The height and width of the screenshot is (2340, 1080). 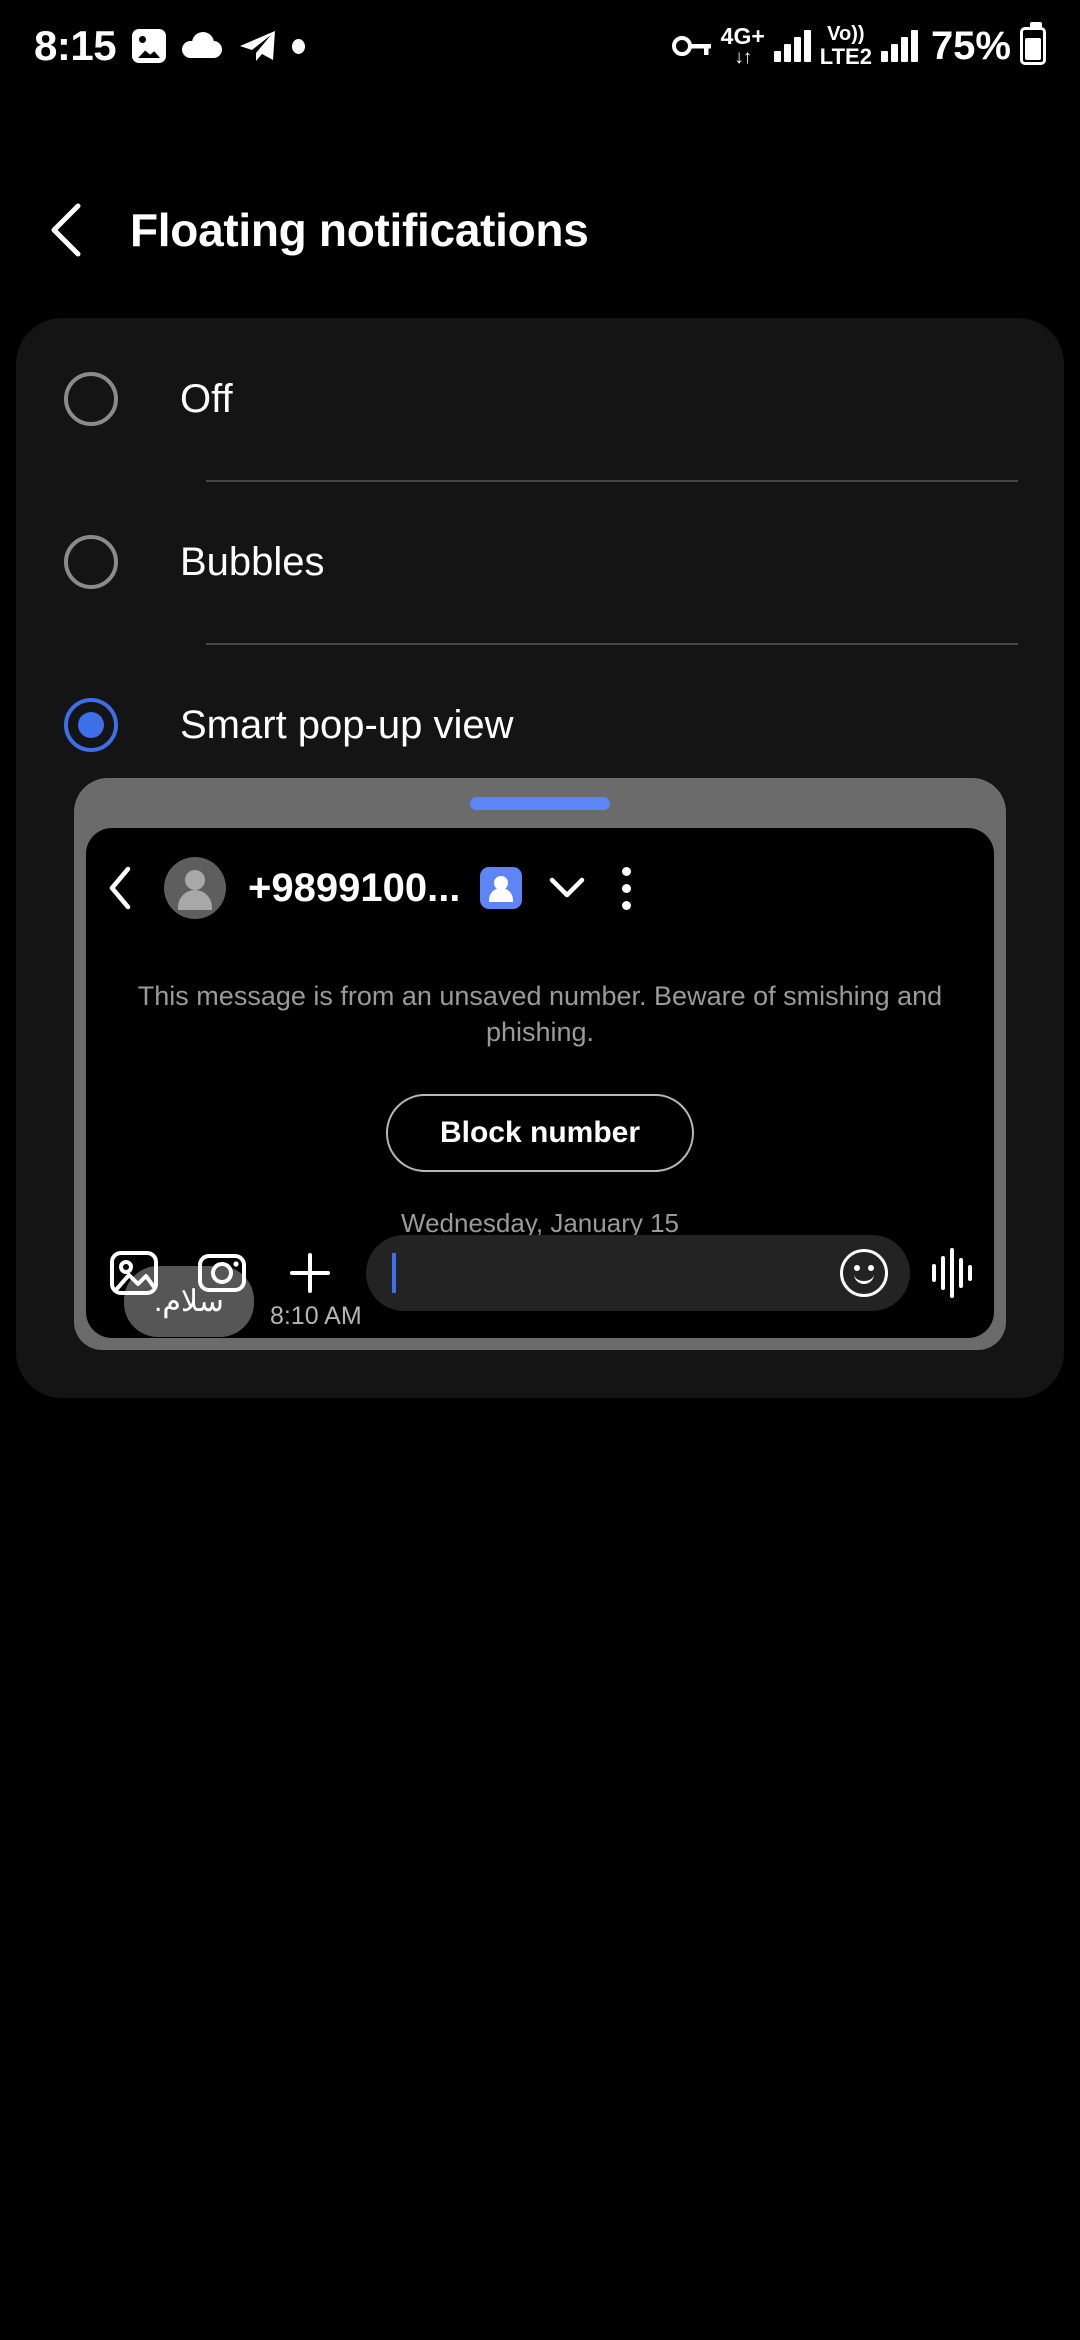 What do you see at coordinates (1033, 43) in the screenshot?
I see `battery-icon` at bounding box center [1033, 43].